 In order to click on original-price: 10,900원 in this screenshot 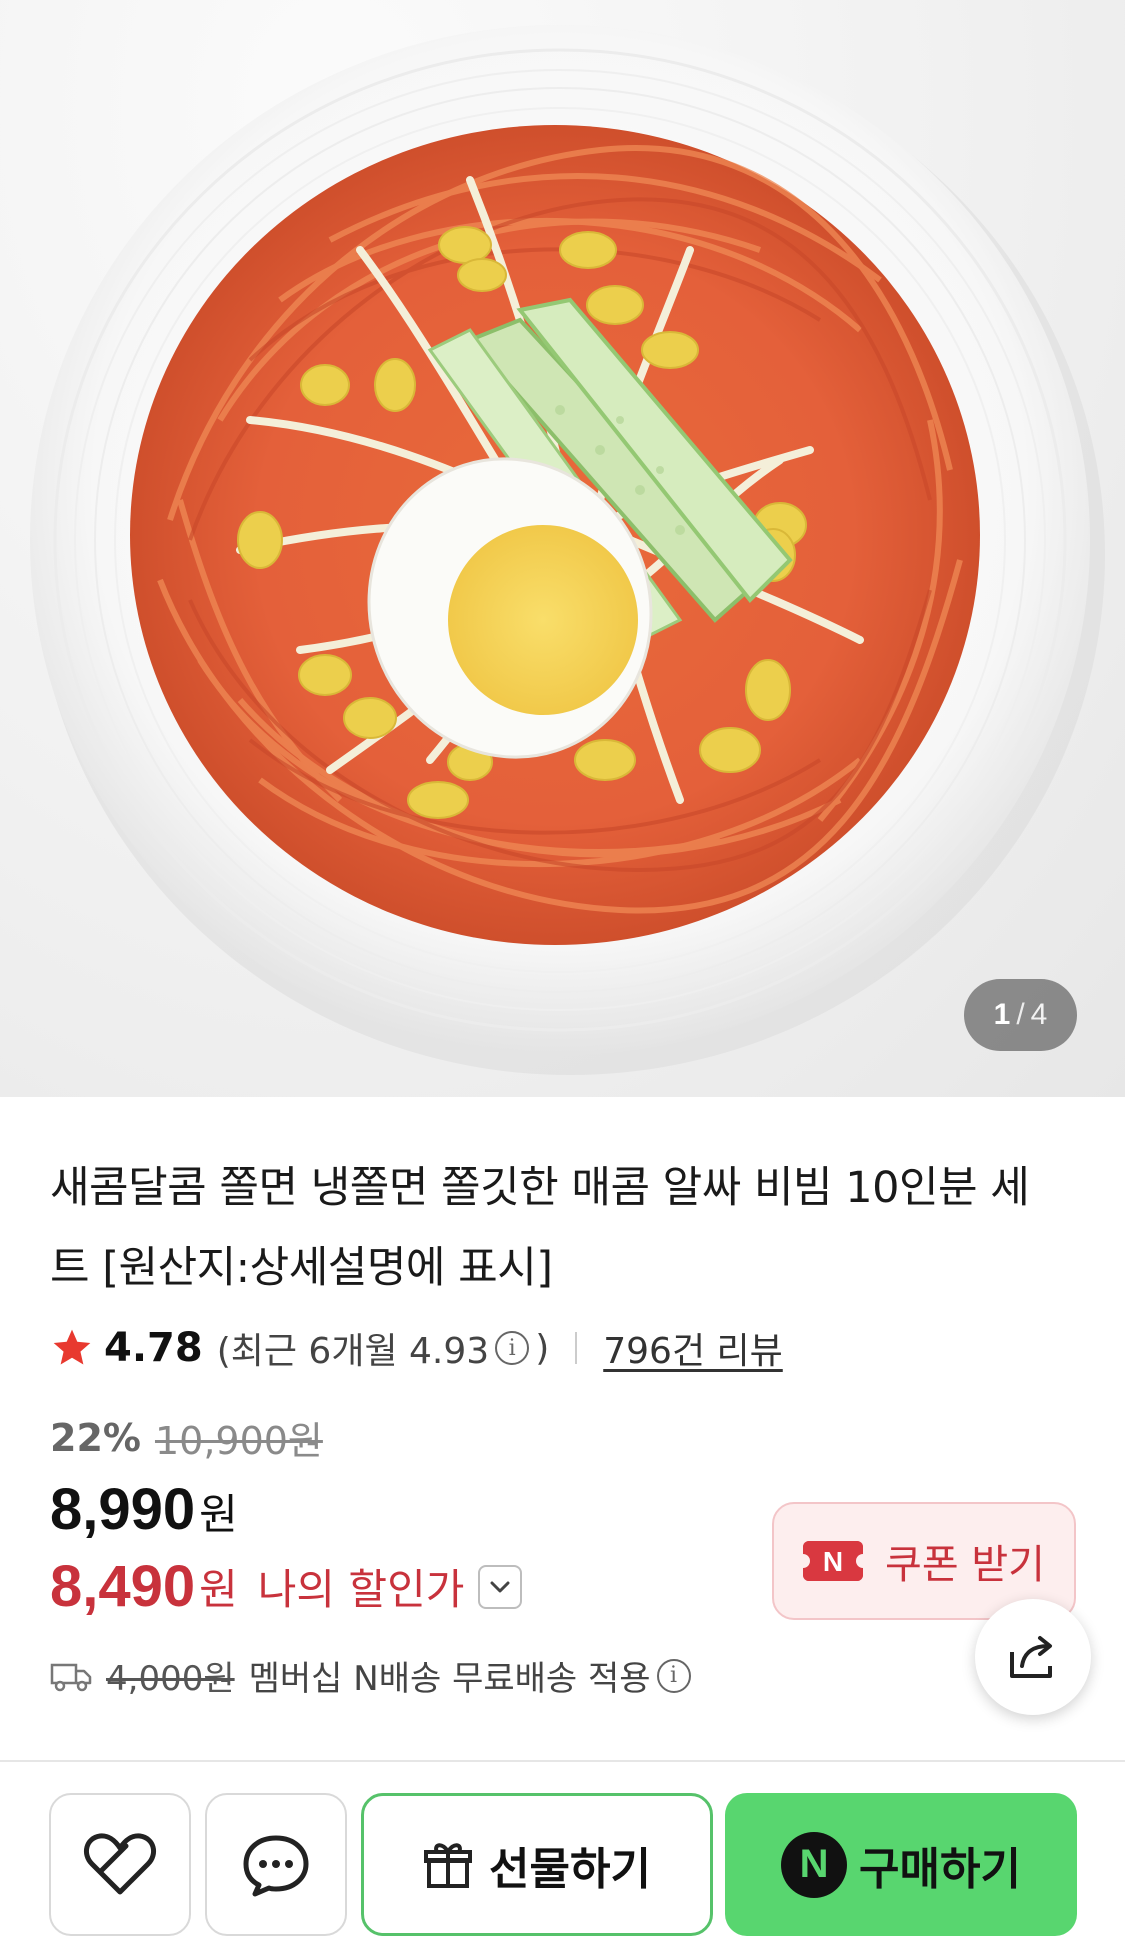, I will do `click(238, 1441)`.